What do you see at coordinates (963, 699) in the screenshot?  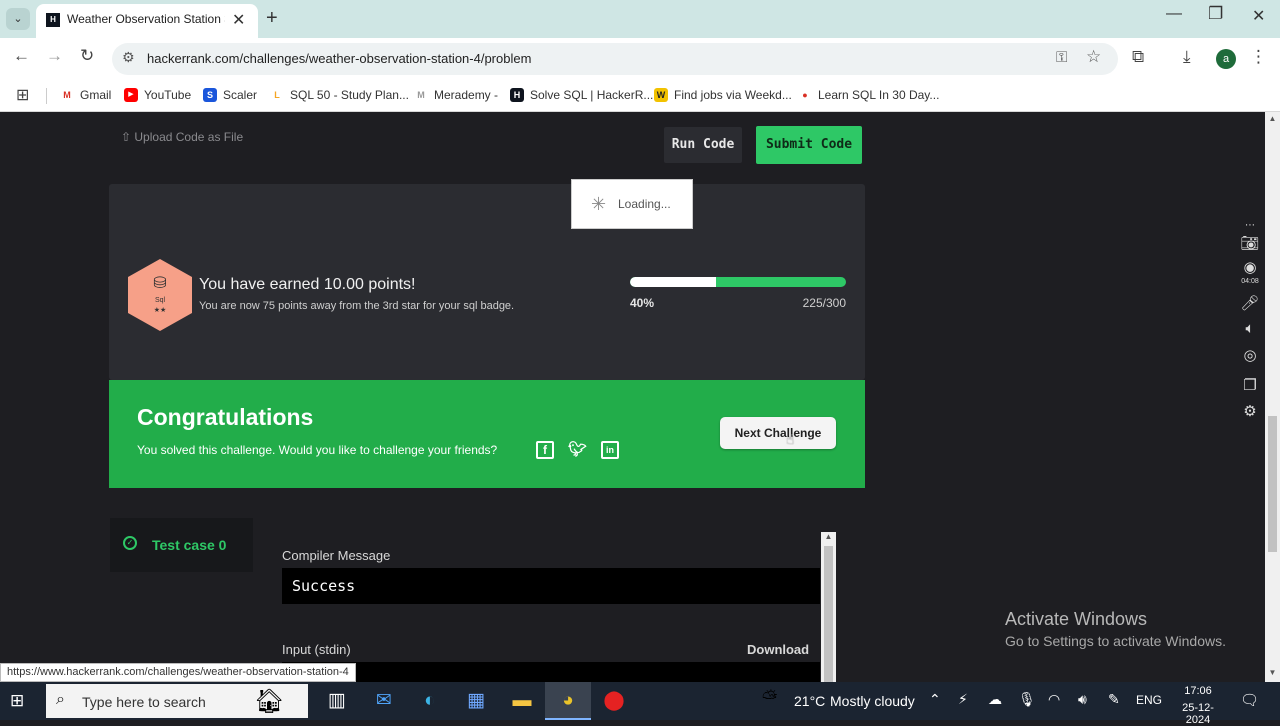 I see `battery-plug-icon: ⚡︎` at bounding box center [963, 699].